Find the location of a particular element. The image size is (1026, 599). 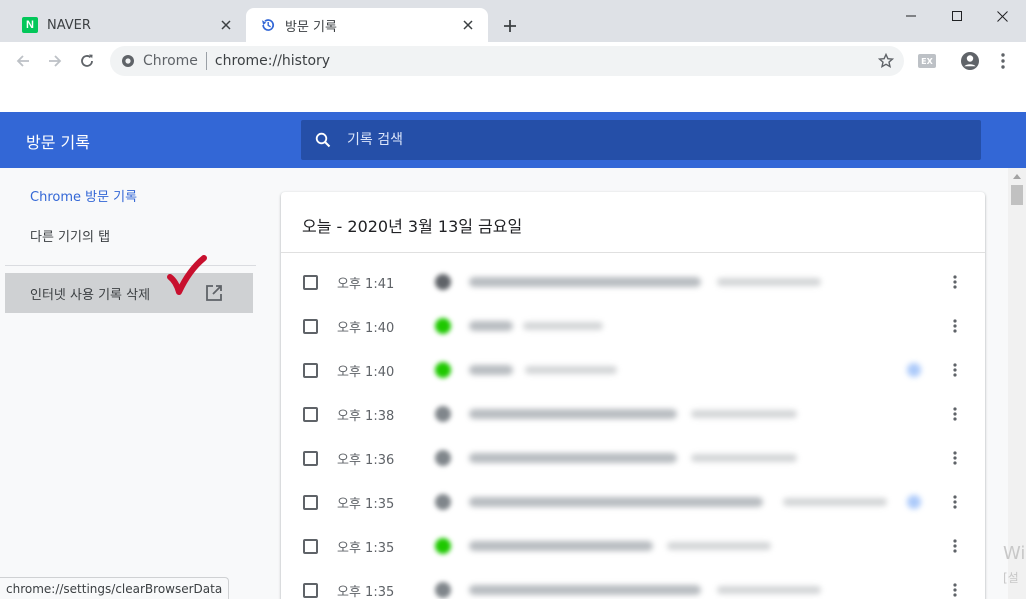

page-title: 방문 기록 is located at coordinates (58, 142).